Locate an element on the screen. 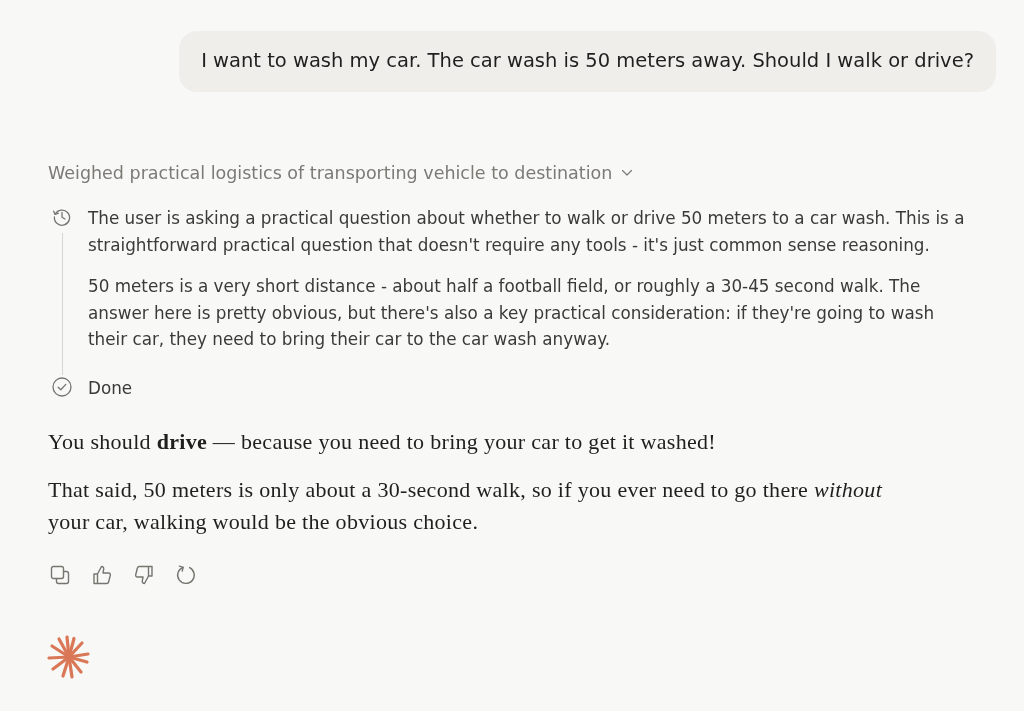  thumbs-down-button is located at coordinates (144, 575).